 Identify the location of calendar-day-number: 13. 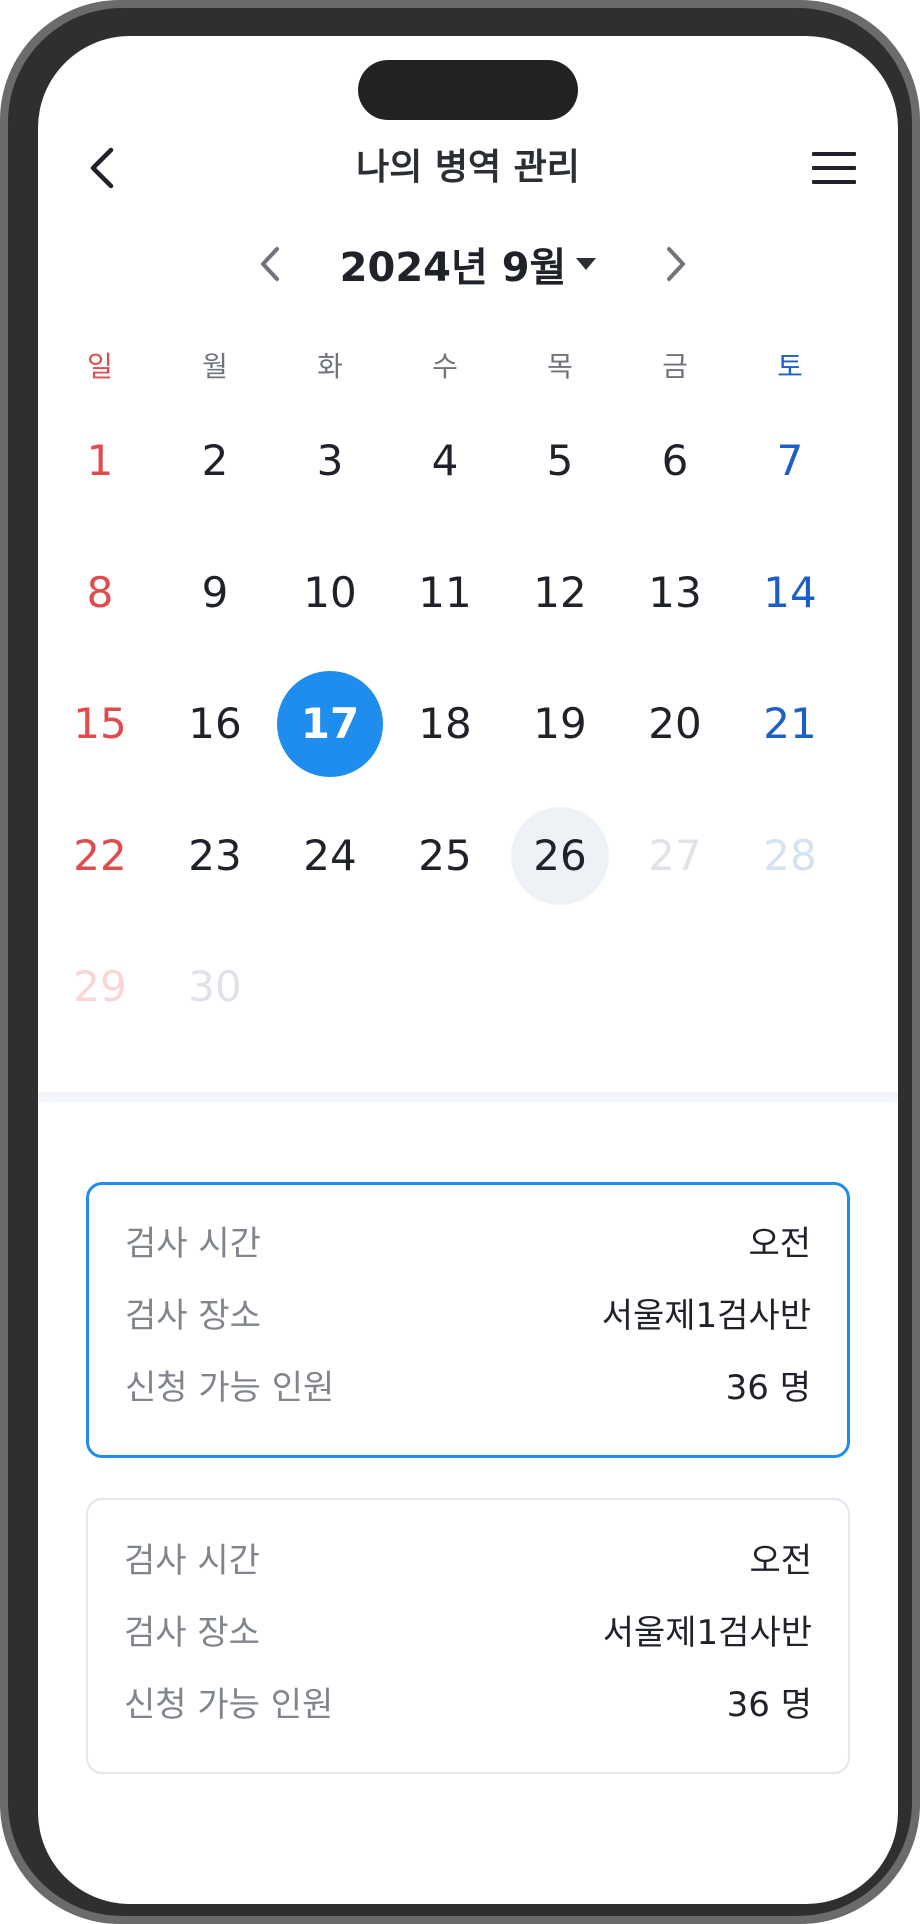
(675, 592).